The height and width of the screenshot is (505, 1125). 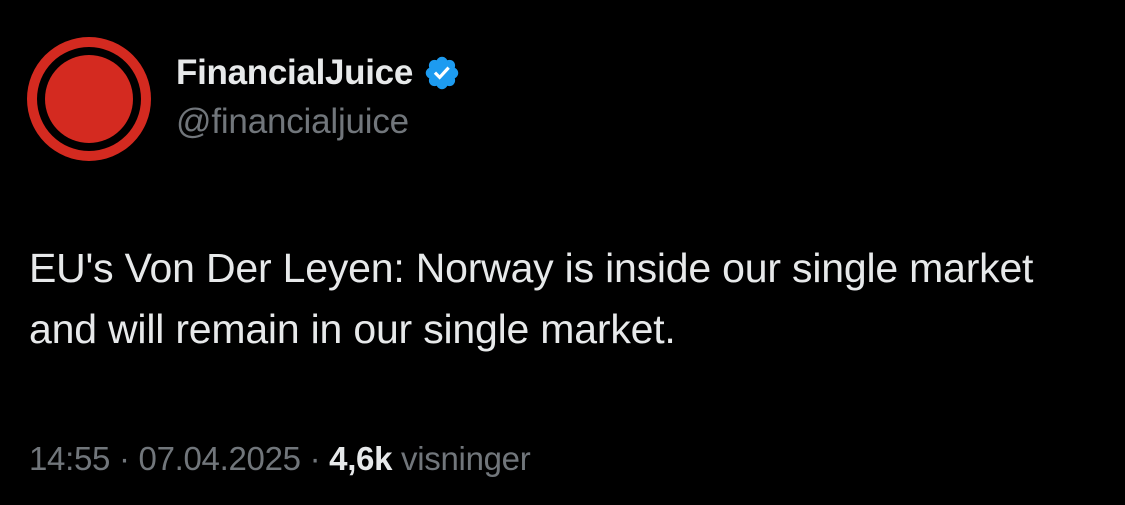 I want to click on views-label: visninger, so click(x=466, y=458).